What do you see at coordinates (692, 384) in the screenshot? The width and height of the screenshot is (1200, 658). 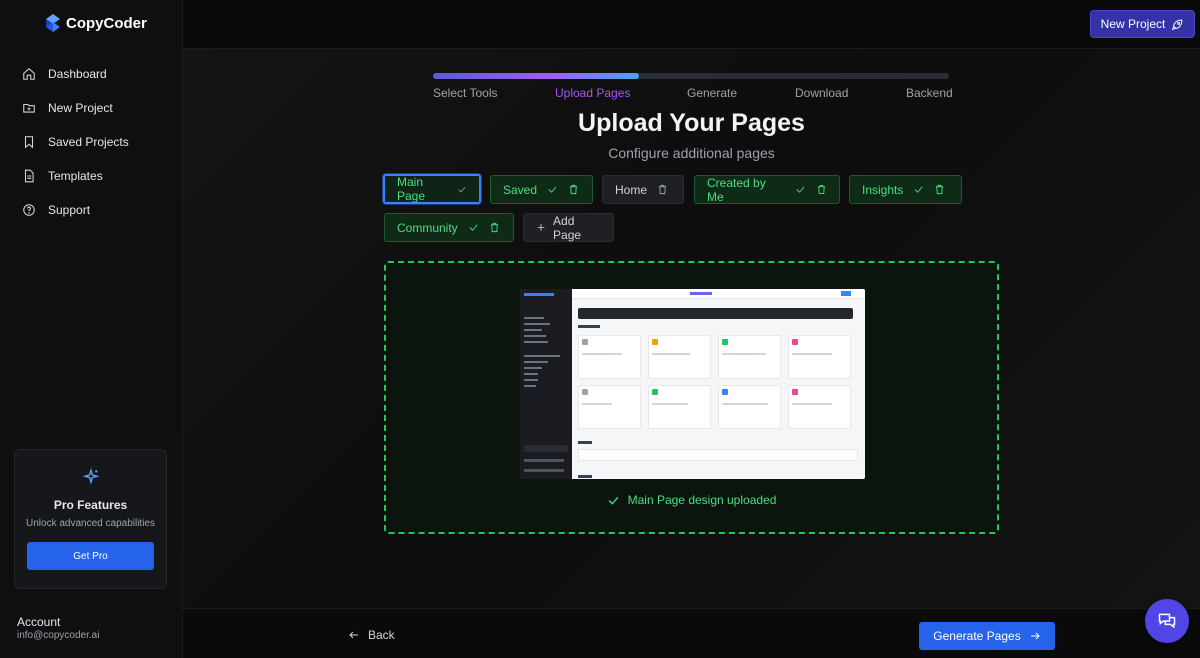 I see `uploaded-design-preview` at bounding box center [692, 384].